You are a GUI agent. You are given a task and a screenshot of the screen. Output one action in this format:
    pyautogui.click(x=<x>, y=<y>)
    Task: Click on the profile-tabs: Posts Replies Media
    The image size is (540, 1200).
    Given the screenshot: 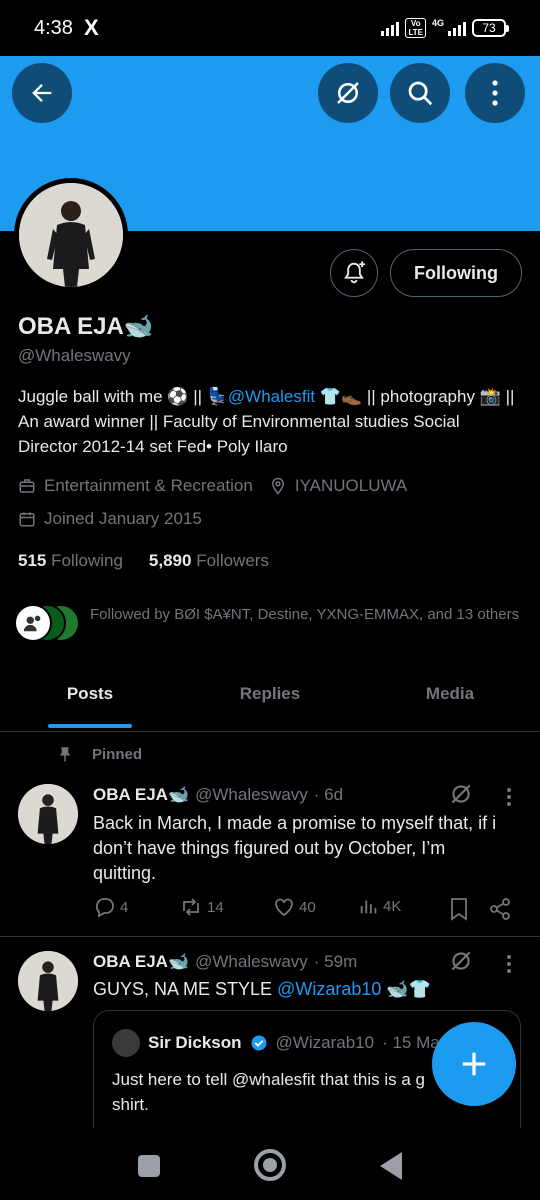 What is the action you would take?
    pyautogui.click(x=270, y=702)
    